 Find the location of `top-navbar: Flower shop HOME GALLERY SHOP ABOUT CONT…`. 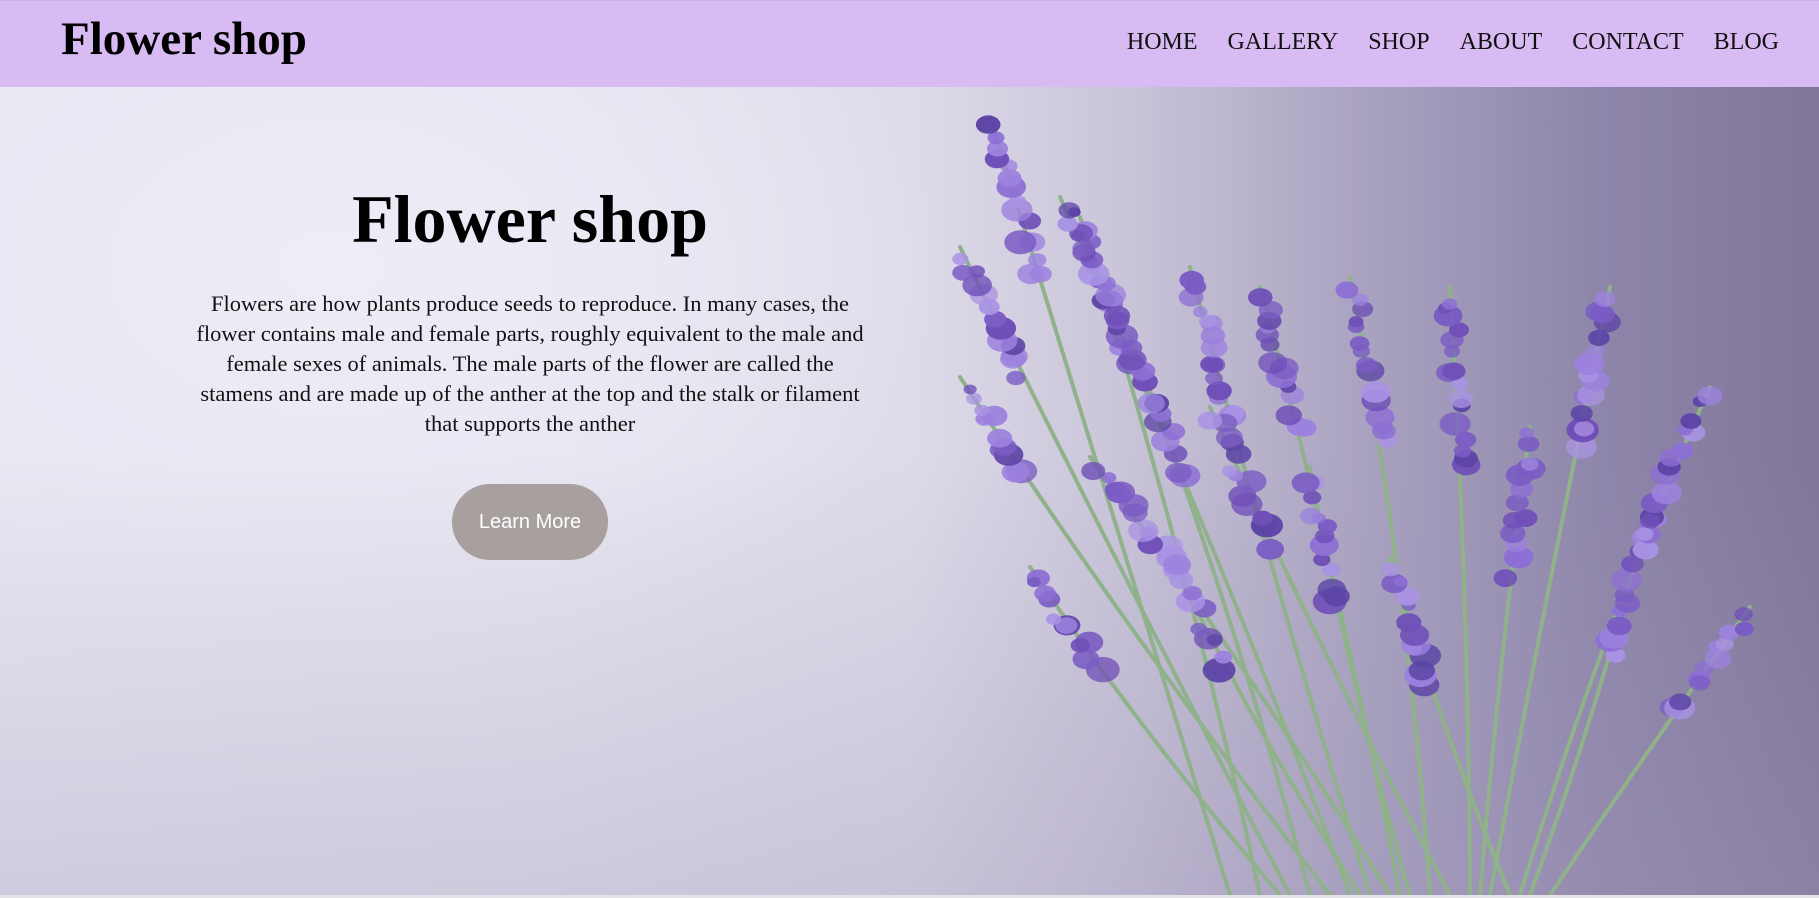

top-navbar: Flower shop HOME GALLERY SHOP ABOUT CONT… is located at coordinates (909, 43).